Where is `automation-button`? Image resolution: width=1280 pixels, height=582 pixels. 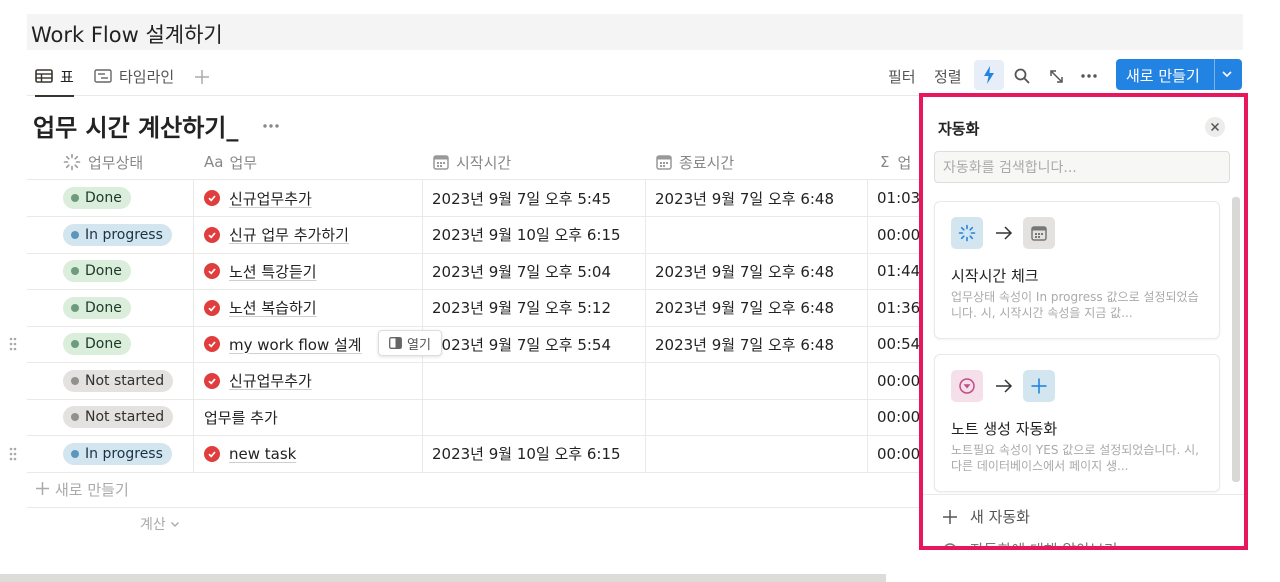
automation-button is located at coordinates (989, 75).